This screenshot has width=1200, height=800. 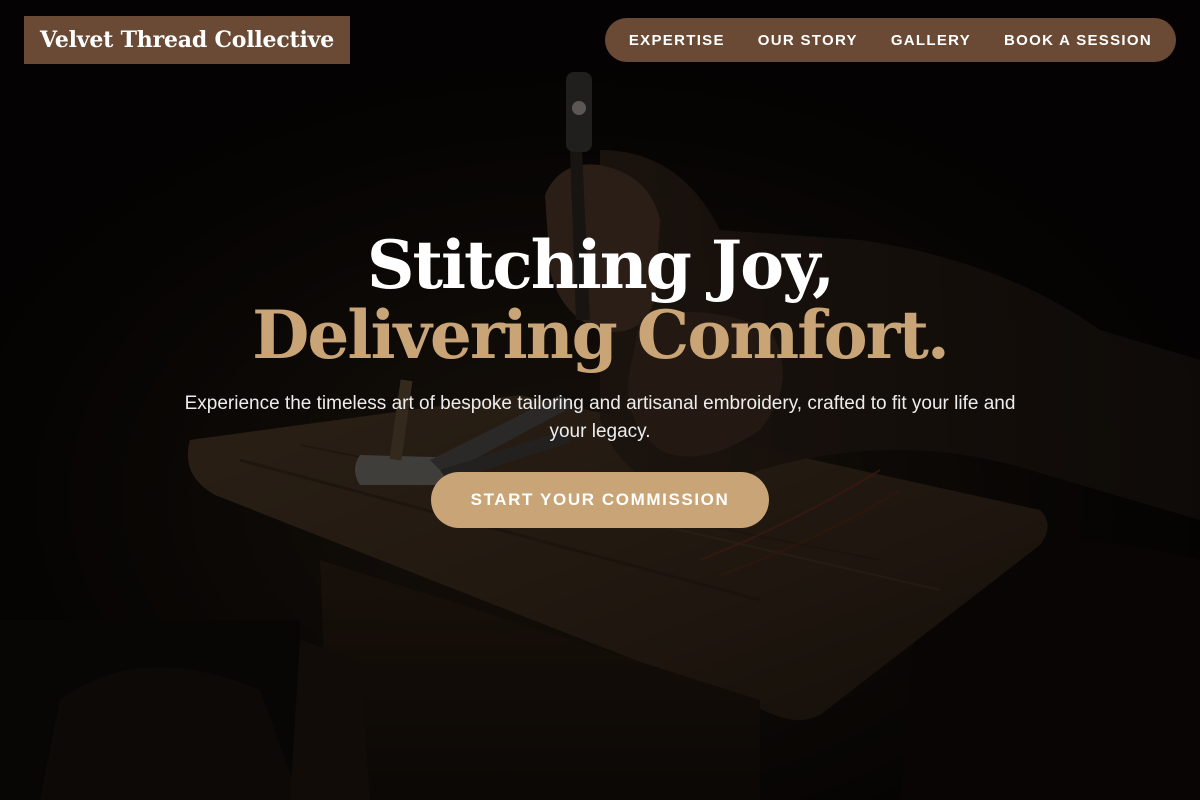 I want to click on nav-link-our-story: OUR STORY, so click(x=808, y=40).